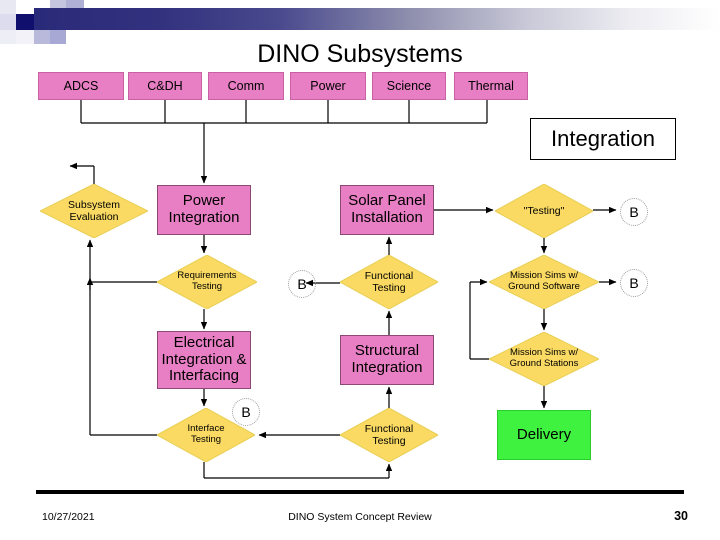  I want to click on decision-subsystem-evaluation: Subsystem Evaluation, so click(94, 211).